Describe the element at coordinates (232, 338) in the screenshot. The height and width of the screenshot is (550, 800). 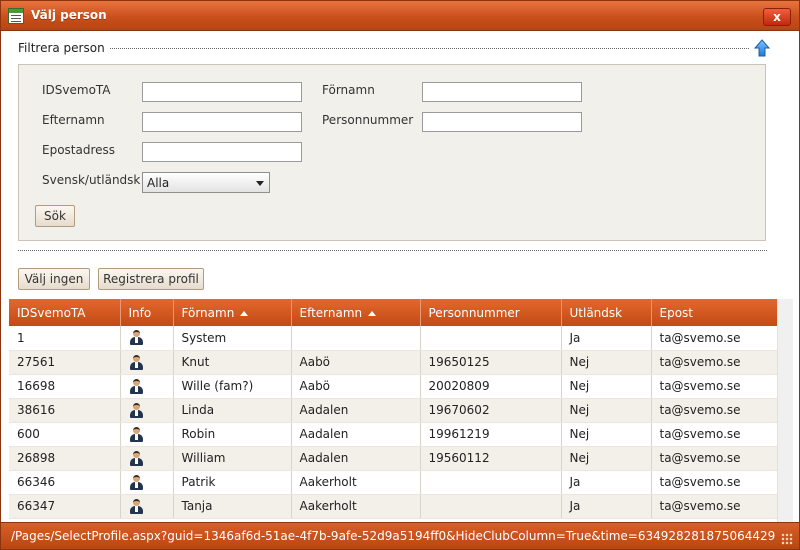
I see `cell-fornamn: System` at that location.